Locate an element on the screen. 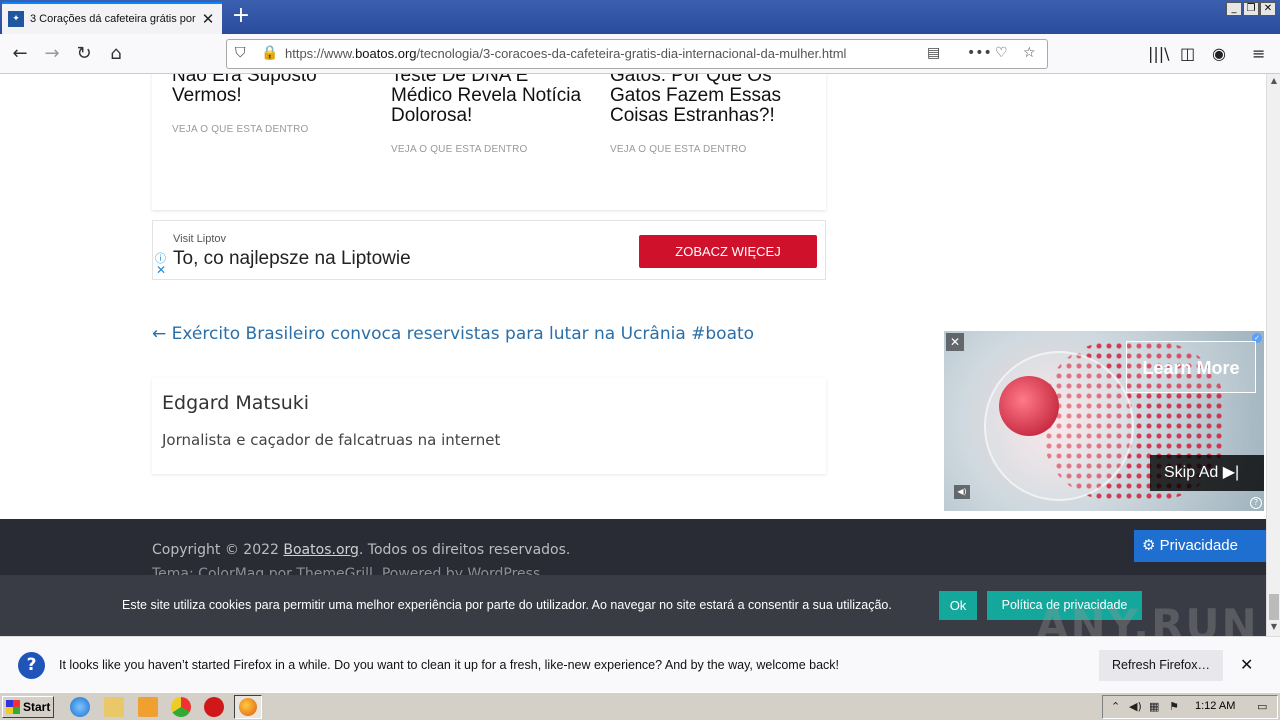 The width and height of the screenshot is (1280, 720). firefox-icon is located at coordinates (248, 707).